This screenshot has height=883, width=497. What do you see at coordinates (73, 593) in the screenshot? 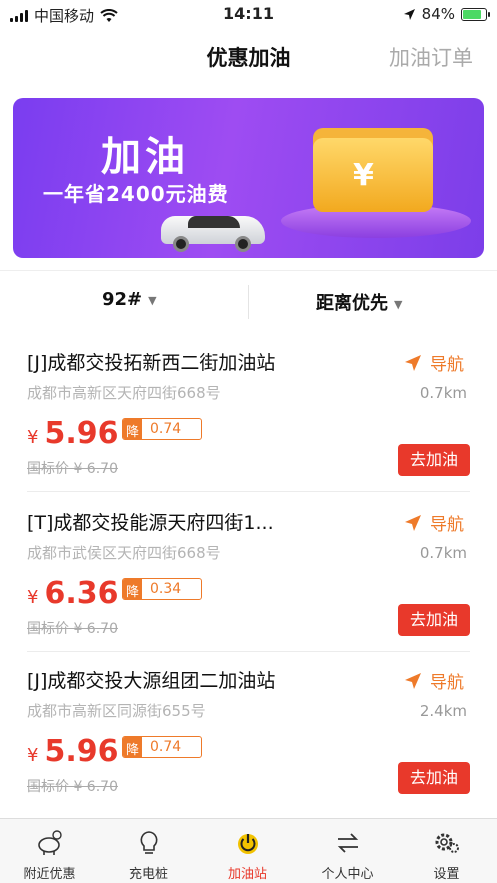
I see `discount-price: ¥6.36` at bounding box center [73, 593].